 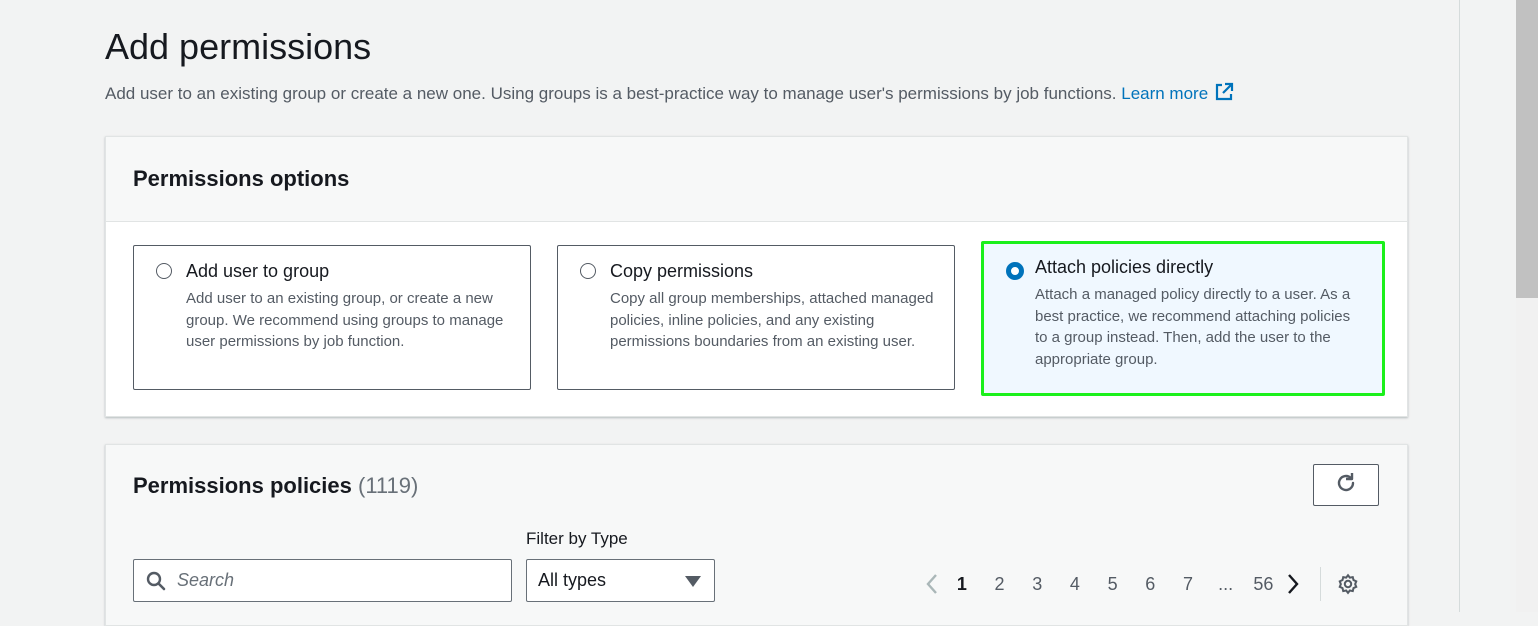 What do you see at coordinates (258, 271) in the screenshot?
I see `option-title: Add user to group` at bounding box center [258, 271].